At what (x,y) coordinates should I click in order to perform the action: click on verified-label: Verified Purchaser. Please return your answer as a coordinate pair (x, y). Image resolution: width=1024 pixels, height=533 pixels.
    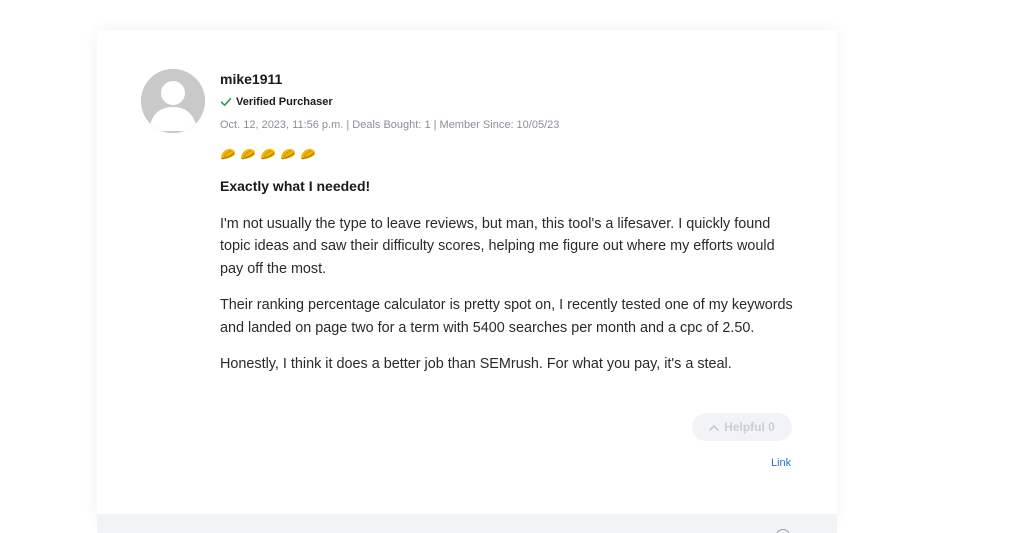
    Looking at the image, I should click on (284, 102).